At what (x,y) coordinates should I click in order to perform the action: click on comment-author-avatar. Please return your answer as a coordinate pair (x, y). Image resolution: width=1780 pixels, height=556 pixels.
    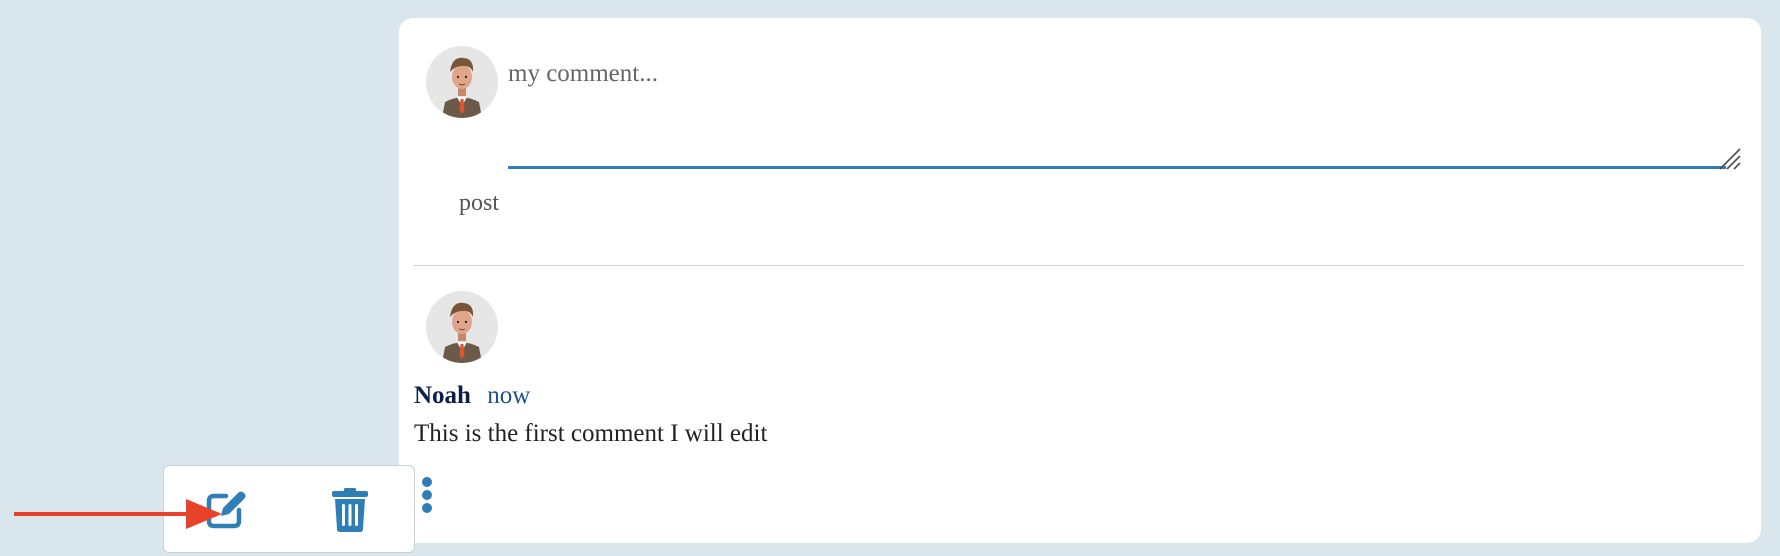
    Looking at the image, I should click on (462, 327).